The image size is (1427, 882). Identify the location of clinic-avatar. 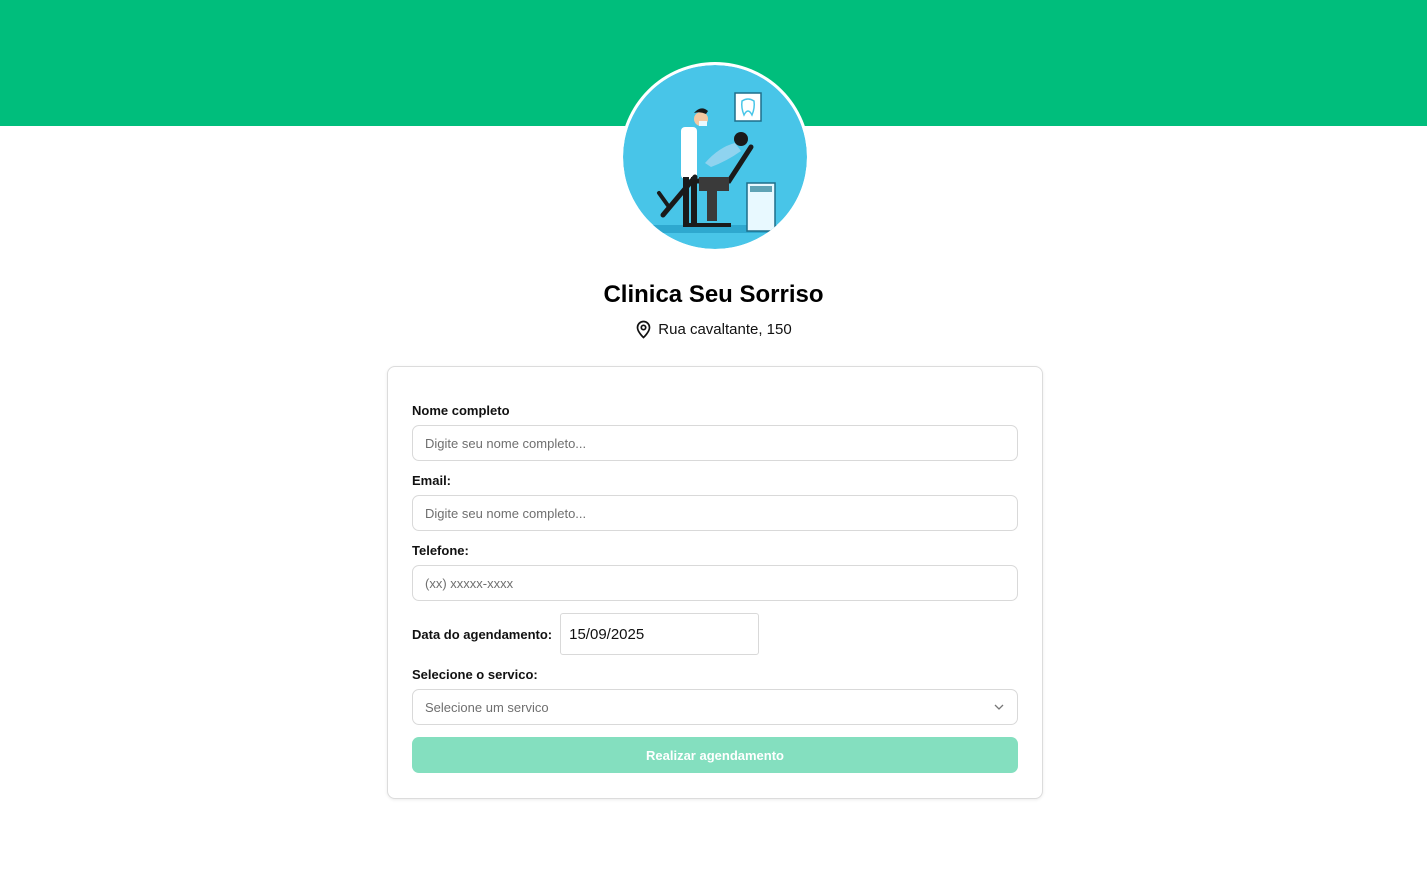
(715, 157).